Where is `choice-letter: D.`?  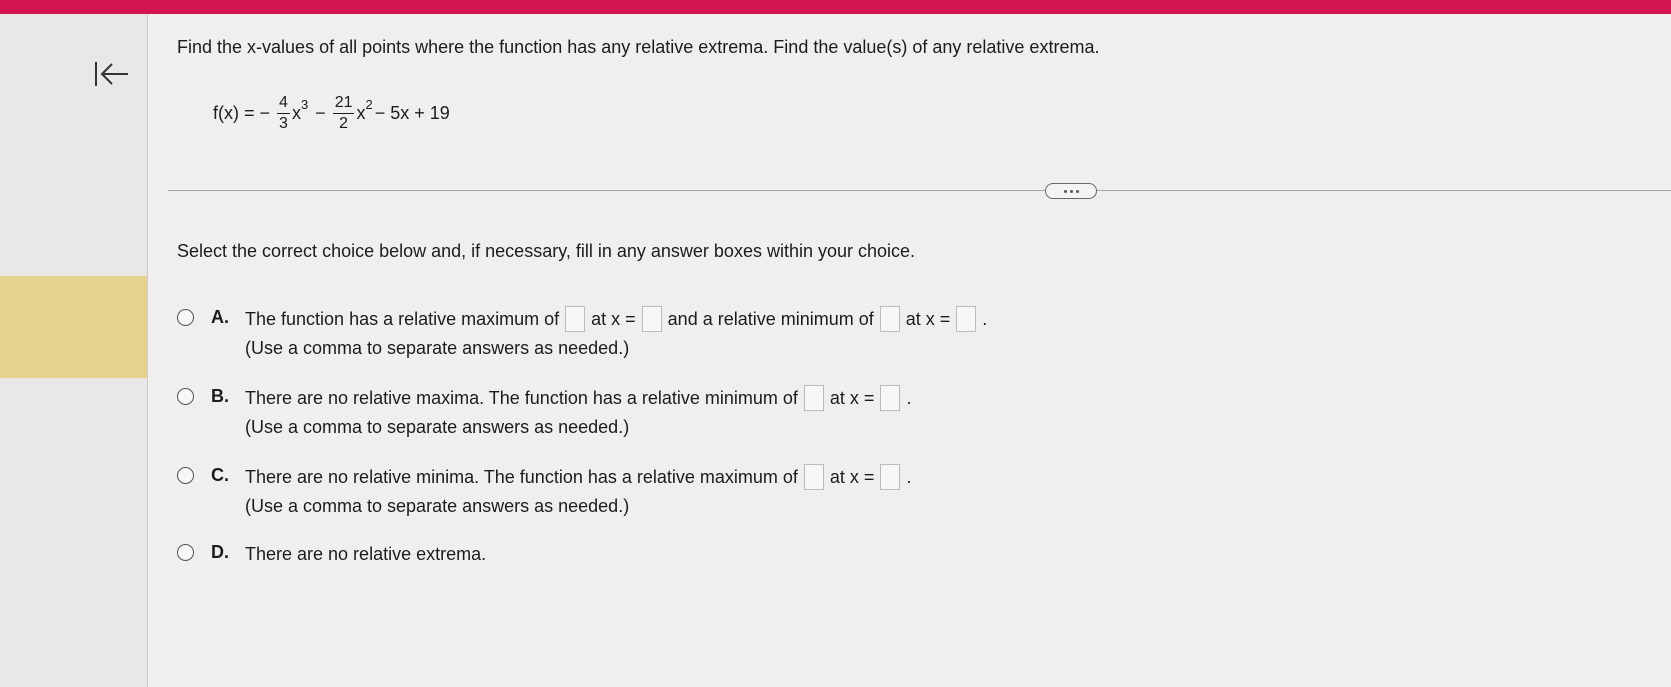 choice-letter: D. is located at coordinates (220, 552).